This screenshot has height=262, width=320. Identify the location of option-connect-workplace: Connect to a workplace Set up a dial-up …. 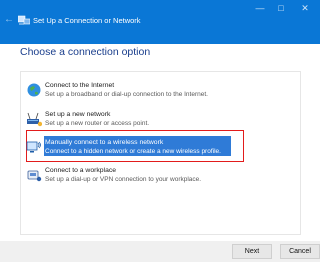
(135, 176).